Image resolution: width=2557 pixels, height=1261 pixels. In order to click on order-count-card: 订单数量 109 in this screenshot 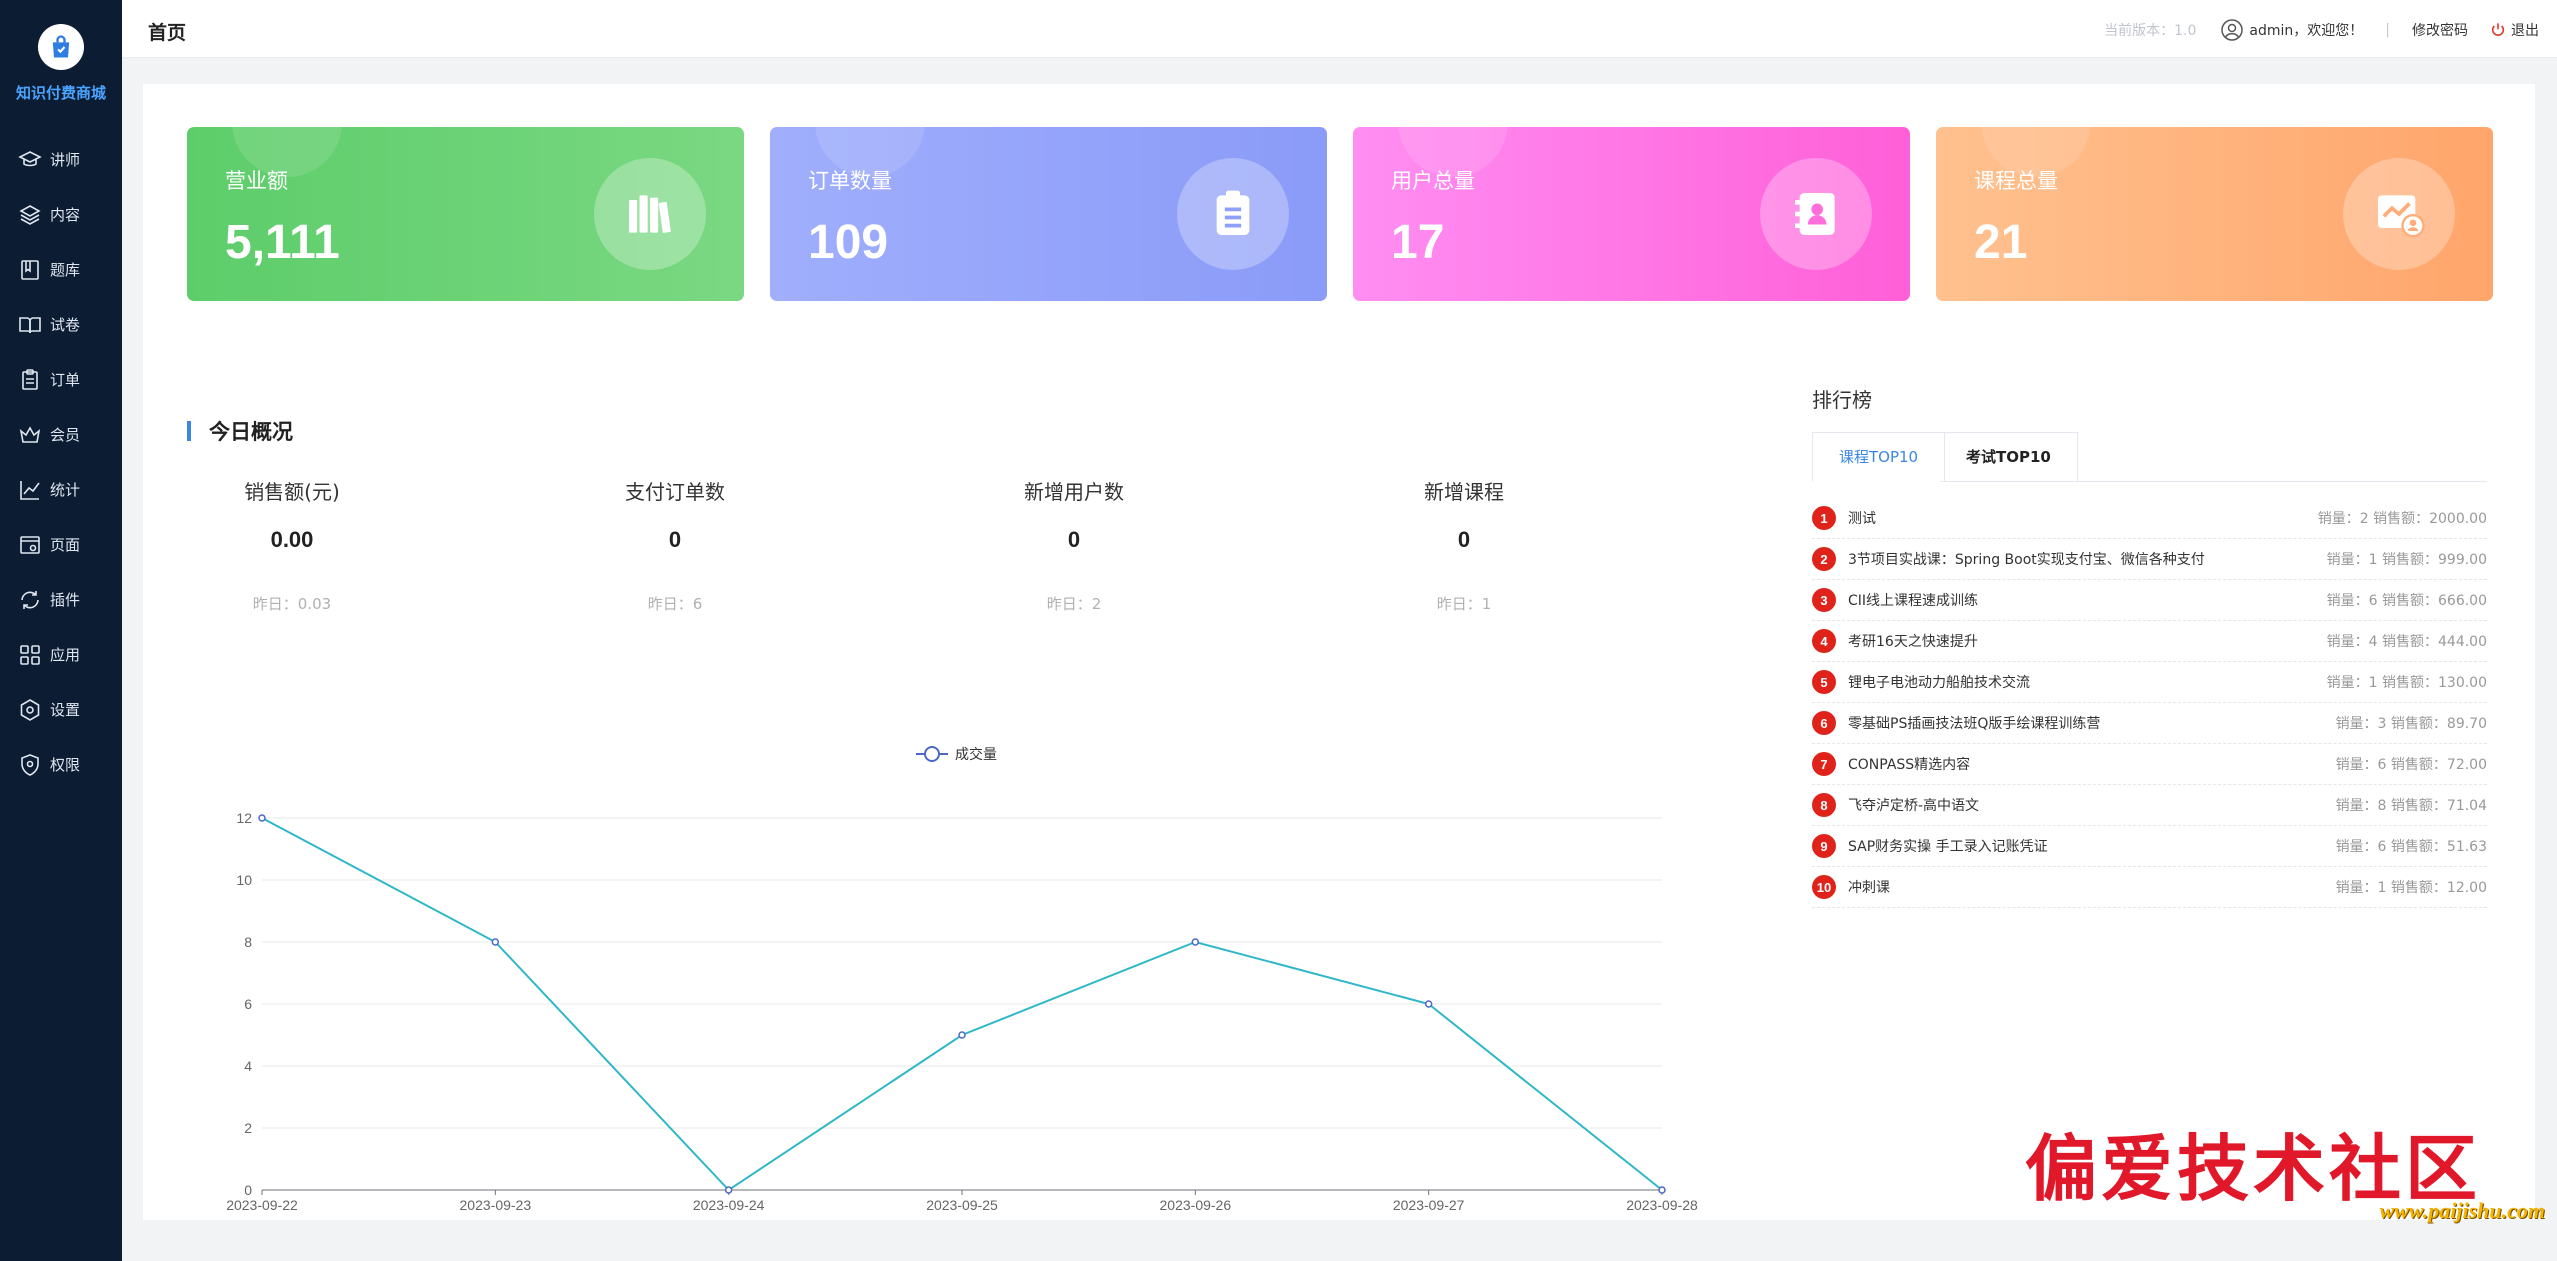, I will do `click(1048, 214)`.